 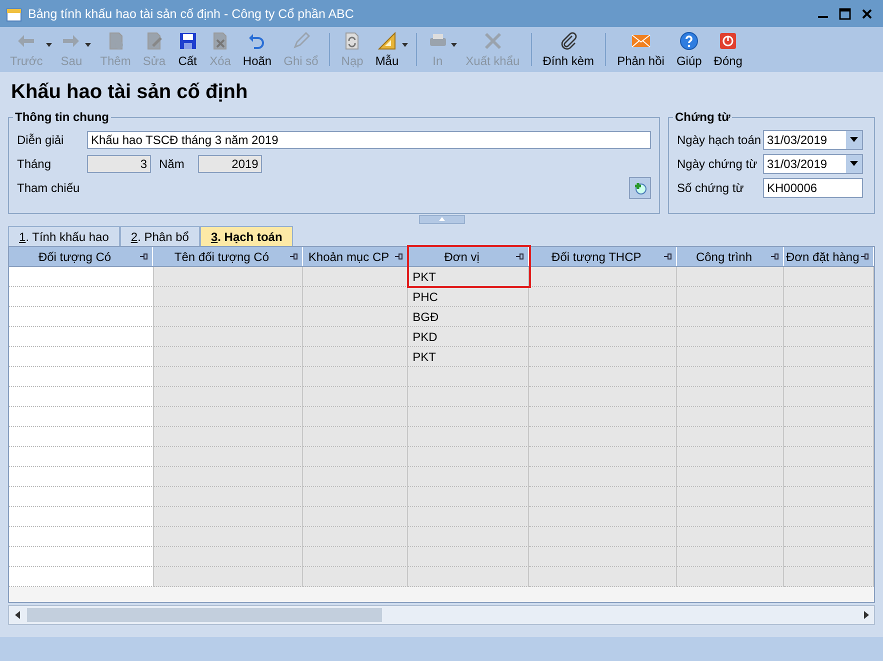 I want to click on window-title: Bảng tính khấu hao tài sản cố định - Công ty Cổ phần ABC, so click(x=191, y=13).